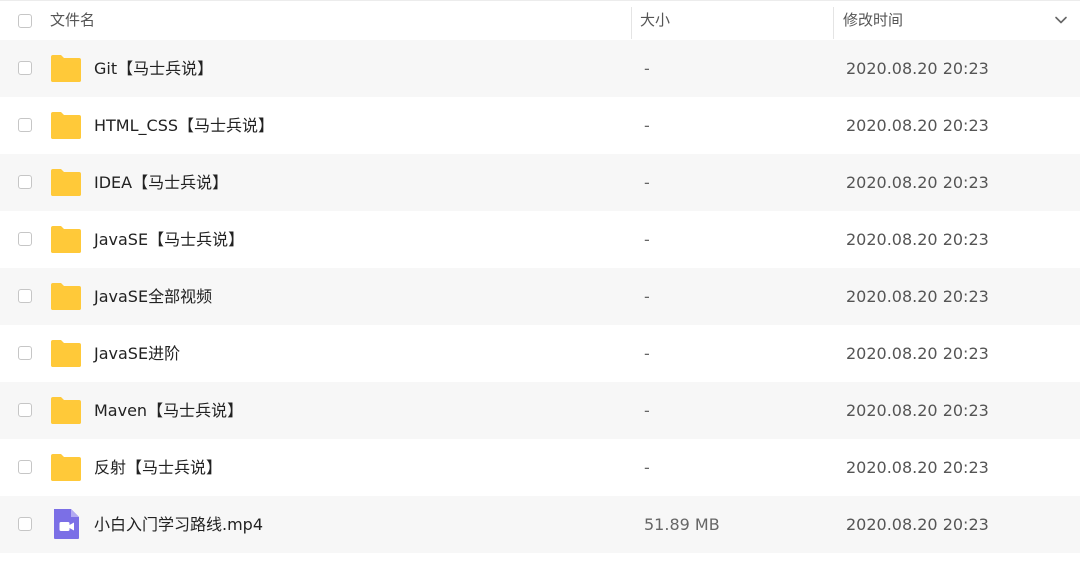 The width and height of the screenshot is (1080, 563). What do you see at coordinates (655, 20) in the screenshot?
I see `column-header-size: 大小` at bounding box center [655, 20].